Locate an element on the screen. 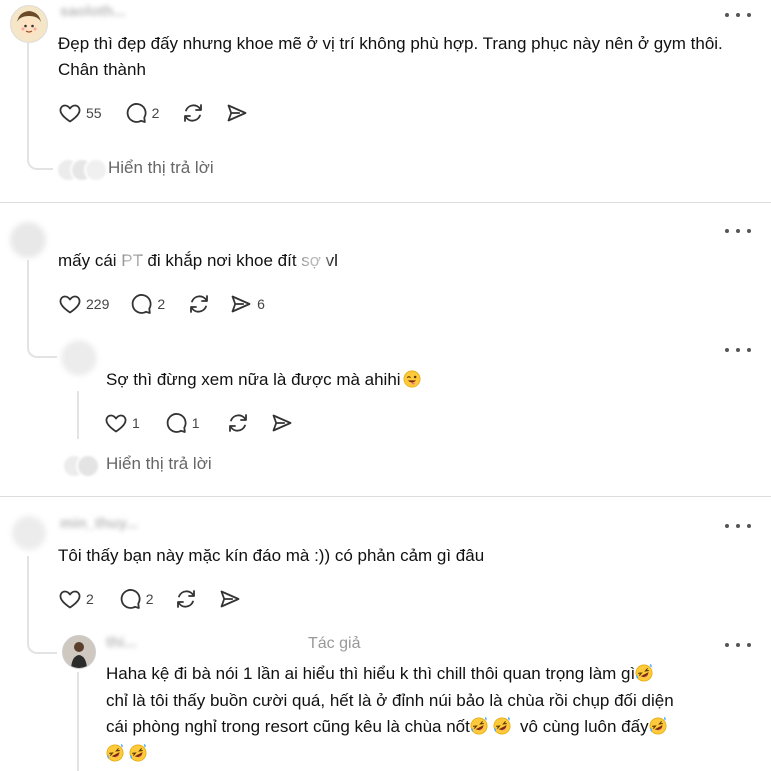  like-button: 2 is located at coordinates (76, 599).